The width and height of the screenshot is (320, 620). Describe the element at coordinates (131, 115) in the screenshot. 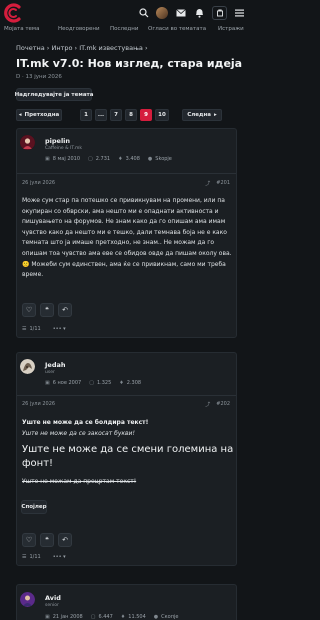

I see `page-button: 8` at that location.